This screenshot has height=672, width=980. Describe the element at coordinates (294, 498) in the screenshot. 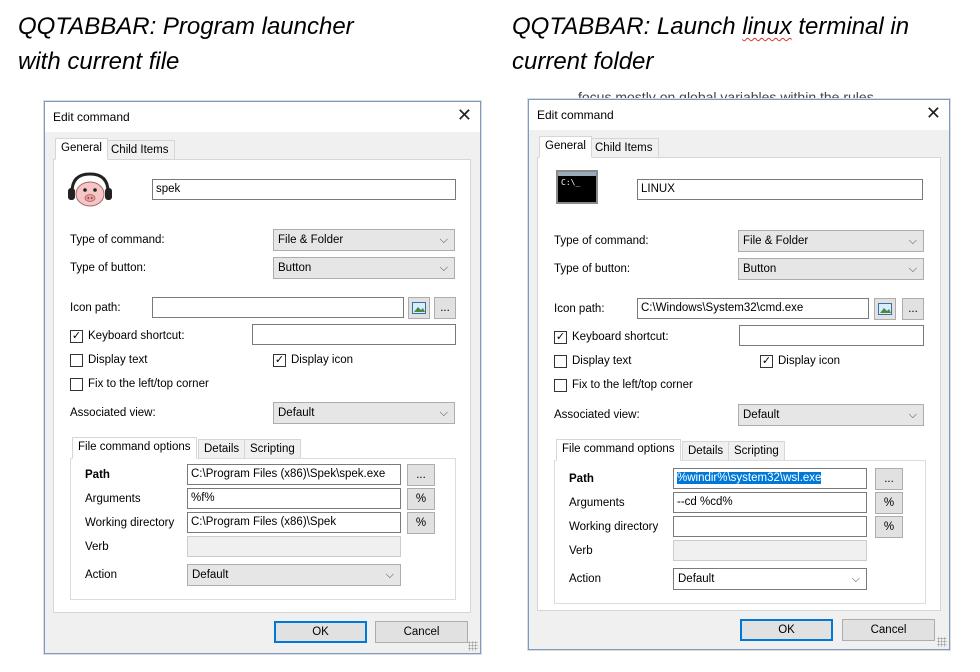

I see `arguments-input: %f%` at that location.